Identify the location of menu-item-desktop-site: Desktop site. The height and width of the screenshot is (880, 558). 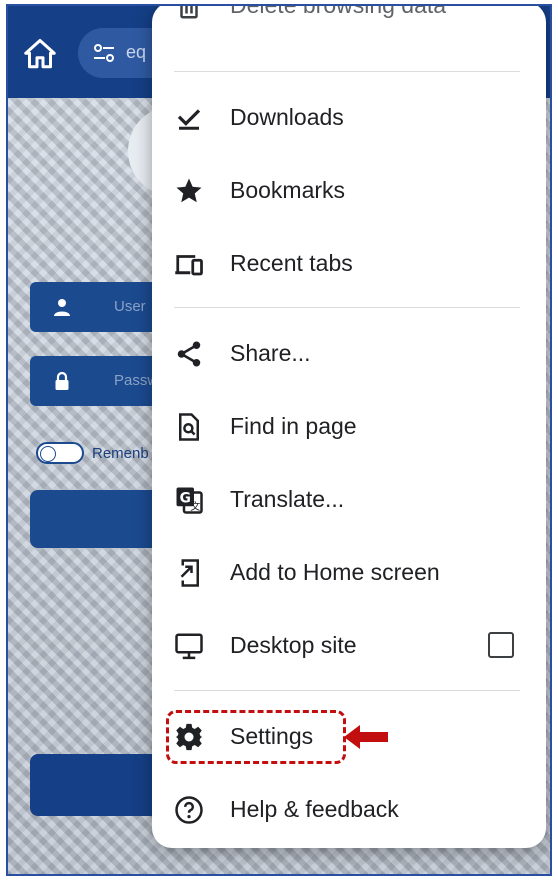
(349, 645).